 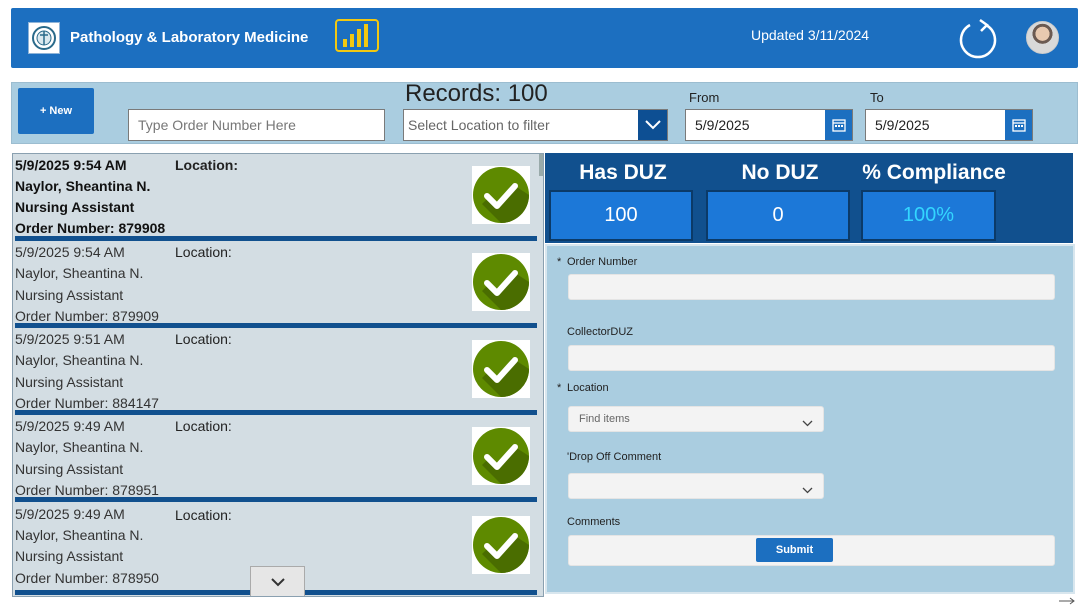 What do you see at coordinates (70, 339) in the screenshot?
I see `record-datetime: 5/9/2025 9:51 AM` at bounding box center [70, 339].